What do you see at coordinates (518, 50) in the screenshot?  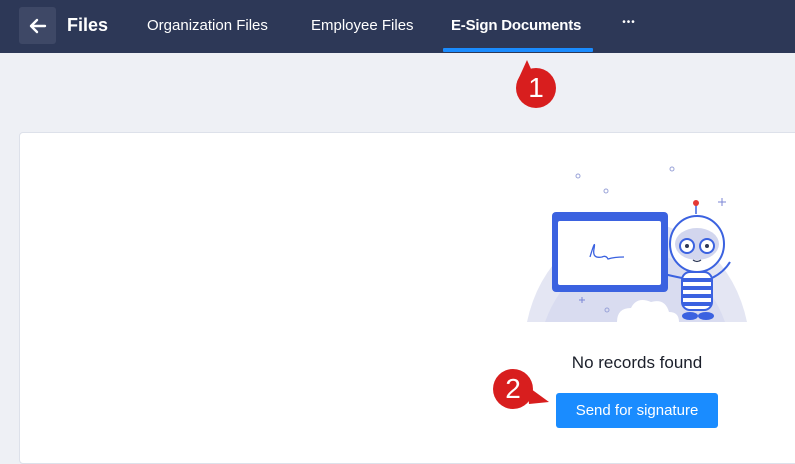 I see `active-tab-indicator` at bounding box center [518, 50].